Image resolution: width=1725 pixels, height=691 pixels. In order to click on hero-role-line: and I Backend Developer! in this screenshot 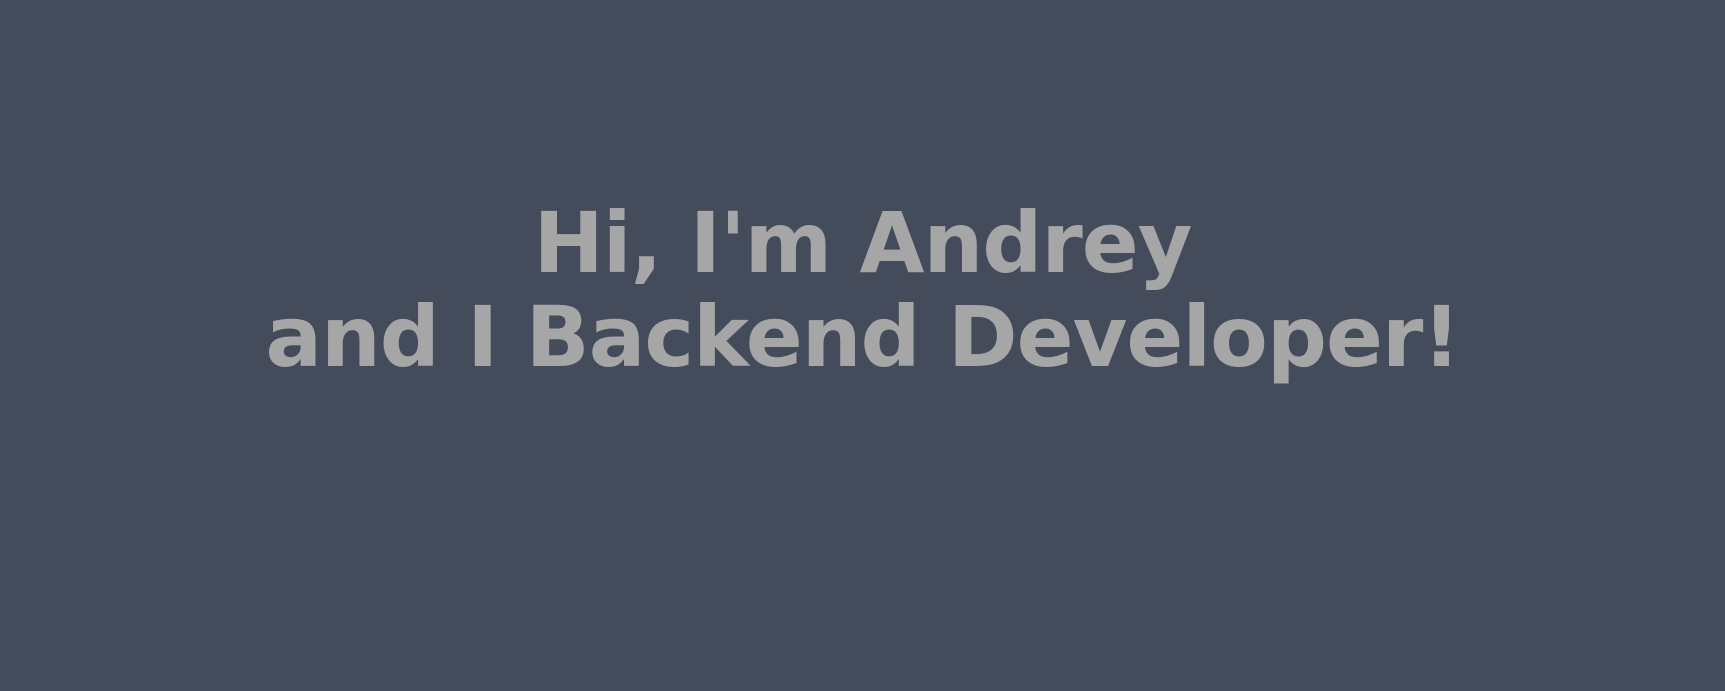, I will do `click(862, 337)`.